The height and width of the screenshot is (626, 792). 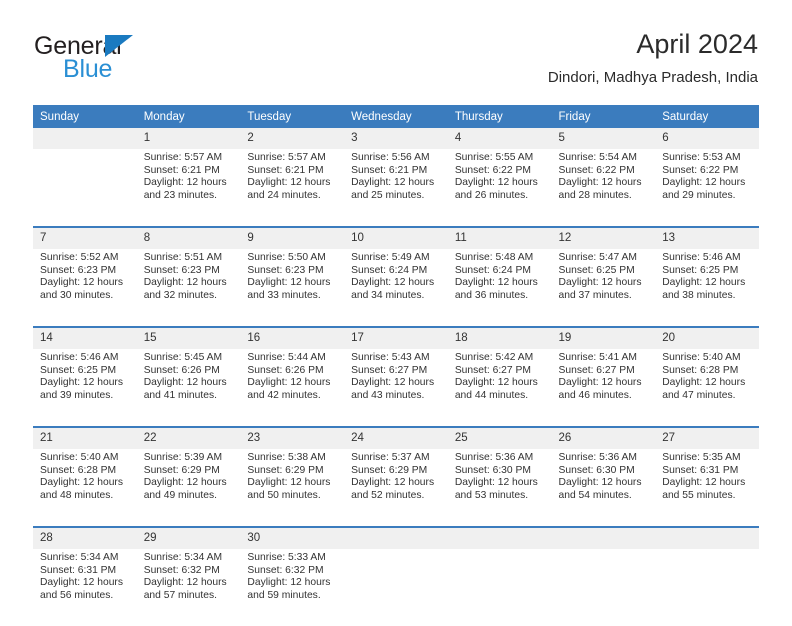 What do you see at coordinates (707, 138) in the screenshot?
I see `day-number: 6` at bounding box center [707, 138].